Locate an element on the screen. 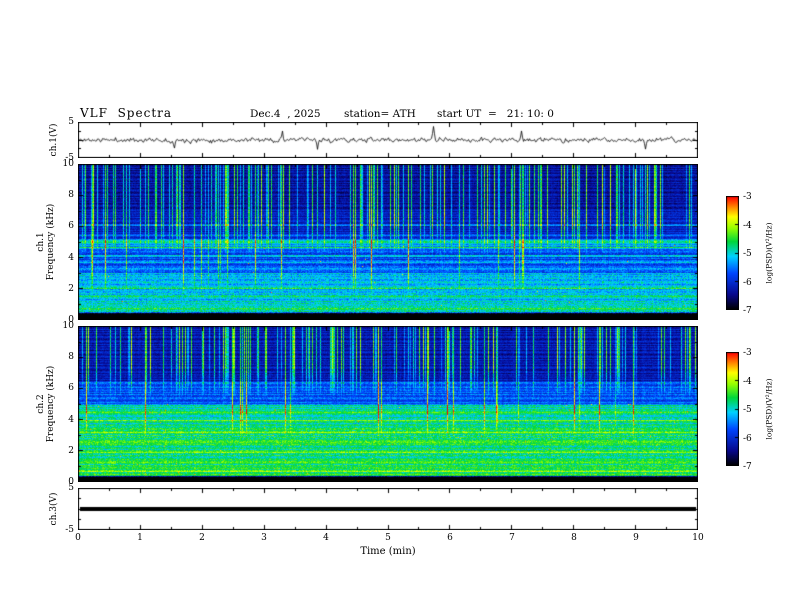 Image resolution: width=792 pixels, height=612 pixels. tick-label: 7 is located at coordinates (512, 538).